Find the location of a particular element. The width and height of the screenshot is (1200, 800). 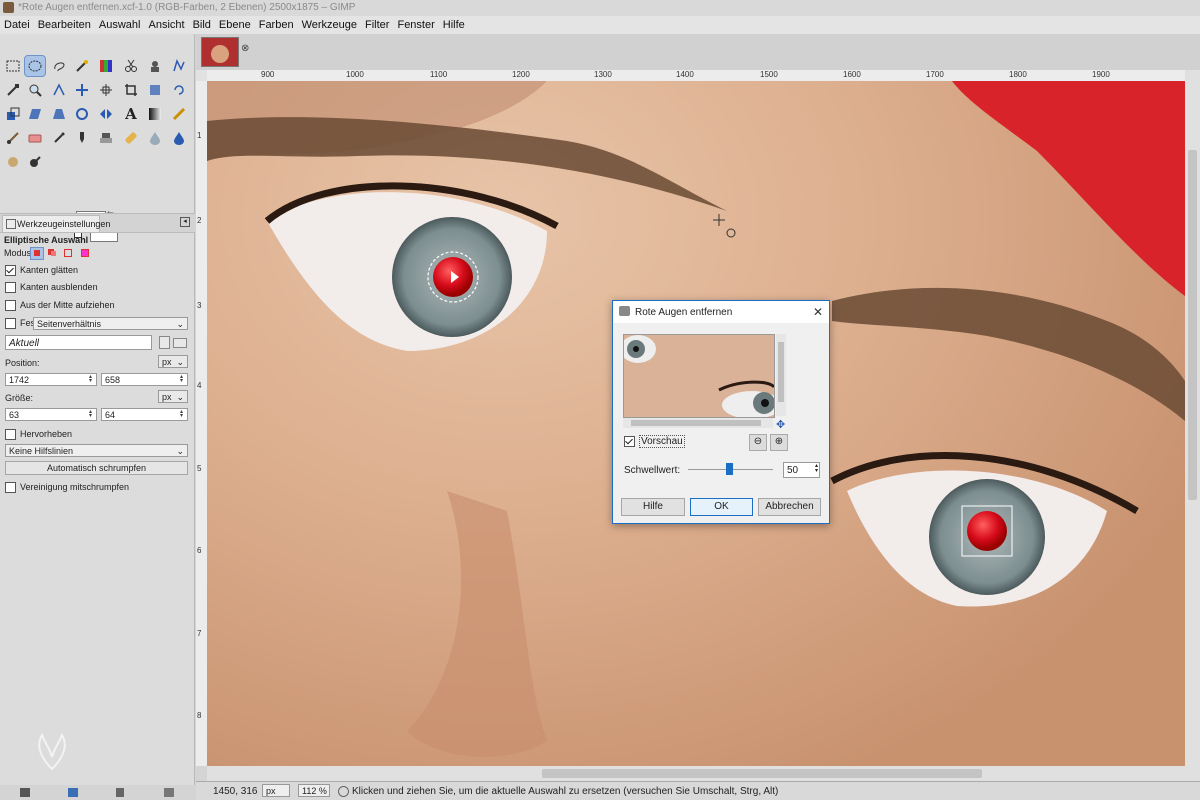

mode-subtract-icon is located at coordinates (68, 252).